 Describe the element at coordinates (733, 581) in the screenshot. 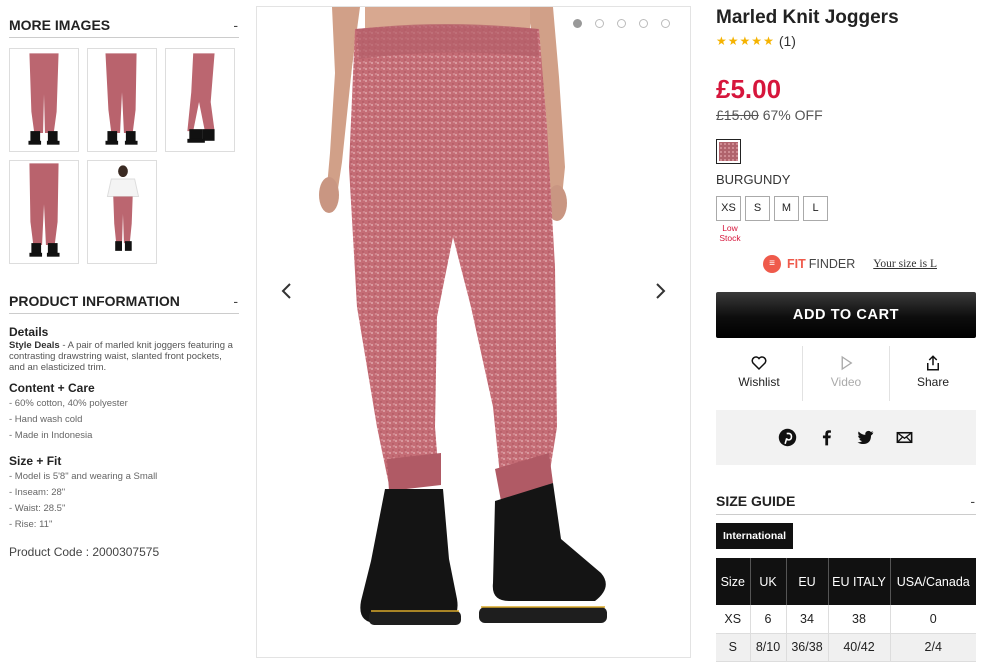

I see `column-header: Size` at that location.